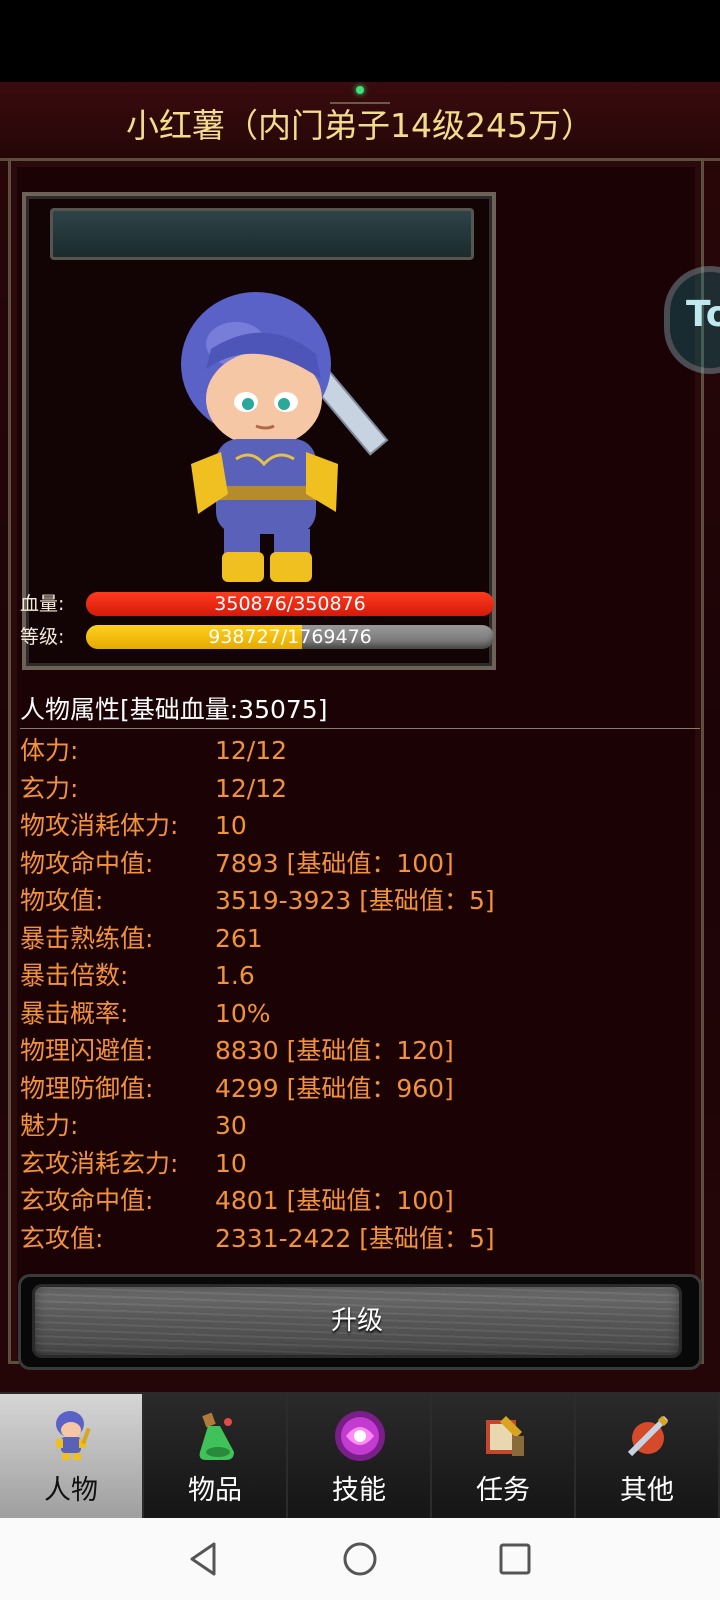  Describe the element at coordinates (515, 1559) in the screenshot. I see `recents-icon` at that location.